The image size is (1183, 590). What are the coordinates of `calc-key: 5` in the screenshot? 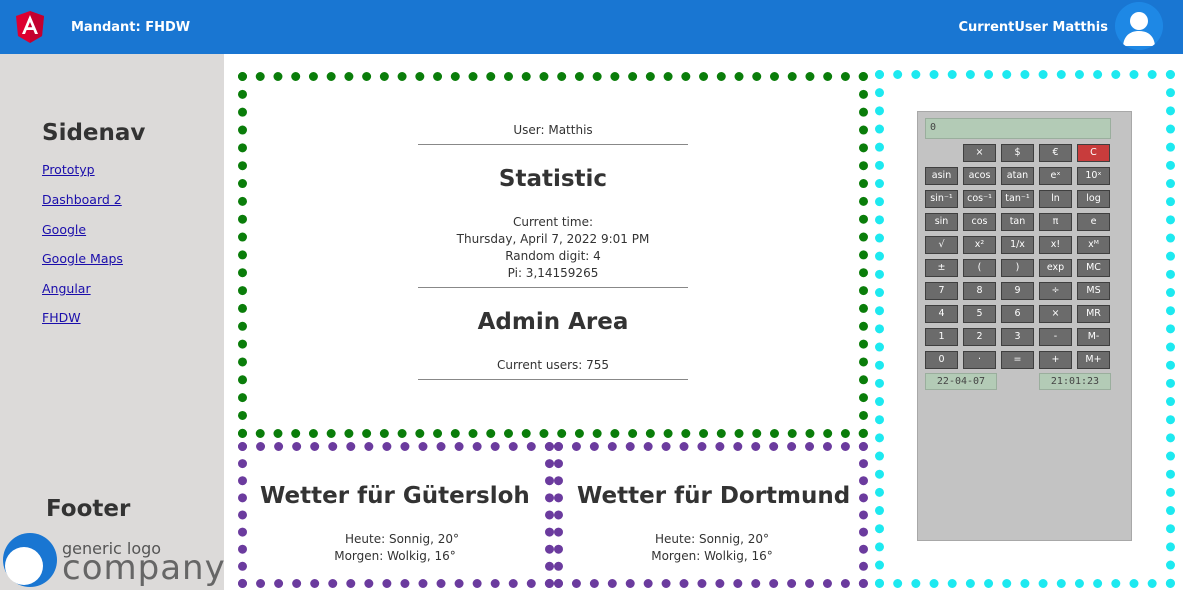 It's located at (979, 314).